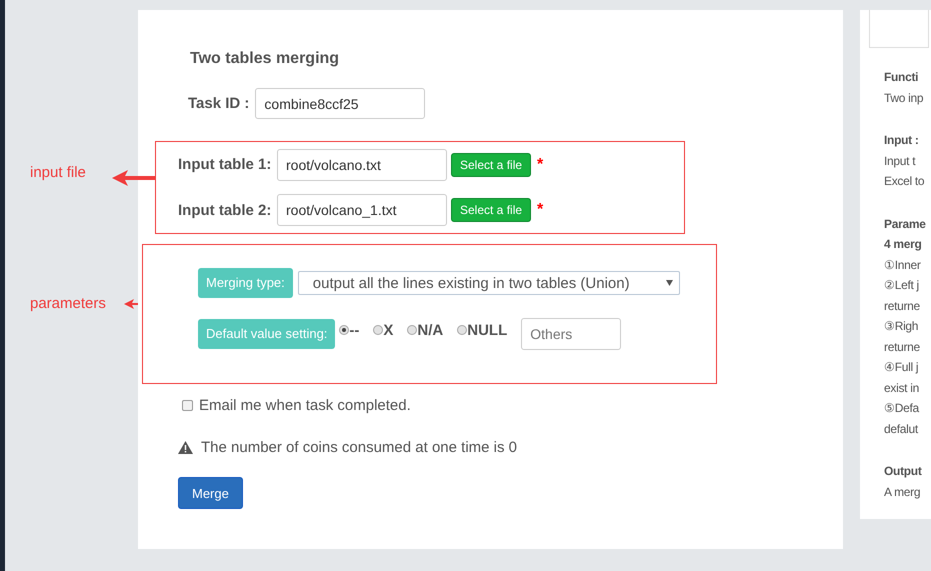  Describe the element at coordinates (305, 405) in the screenshot. I see `email-label: Email me when task completed.` at that location.